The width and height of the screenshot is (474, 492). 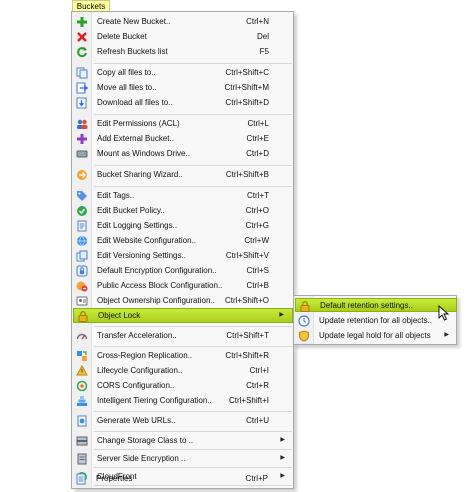 What do you see at coordinates (183, 52) in the screenshot?
I see `menu-item-refresh-buckets: Refresh Buckets list F5` at bounding box center [183, 52].